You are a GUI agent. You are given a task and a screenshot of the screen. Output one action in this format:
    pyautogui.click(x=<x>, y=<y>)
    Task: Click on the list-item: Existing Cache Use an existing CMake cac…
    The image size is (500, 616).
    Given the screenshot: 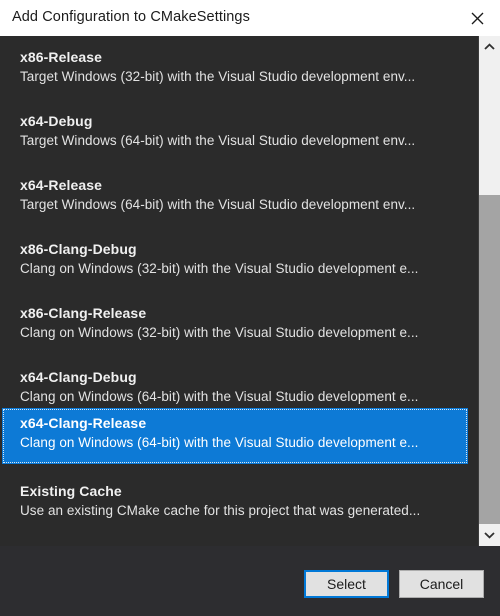 What is the action you would take?
    pyautogui.click(x=235, y=504)
    